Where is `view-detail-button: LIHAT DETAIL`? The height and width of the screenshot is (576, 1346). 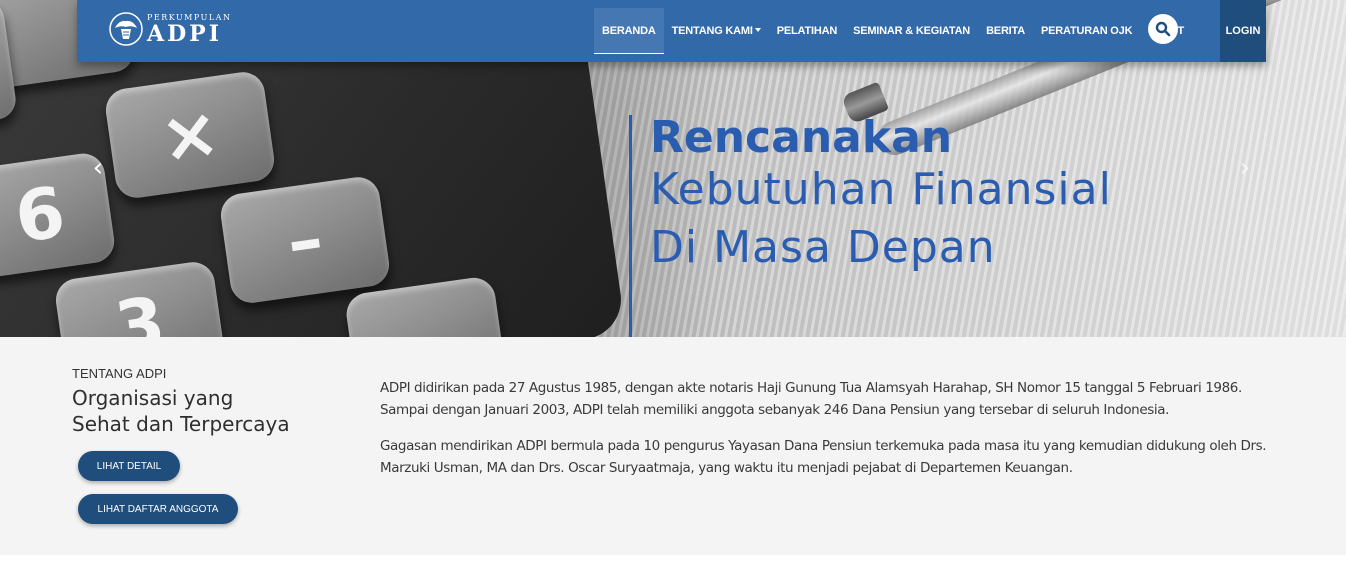
view-detail-button: LIHAT DETAIL is located at coordinates (129, 466).